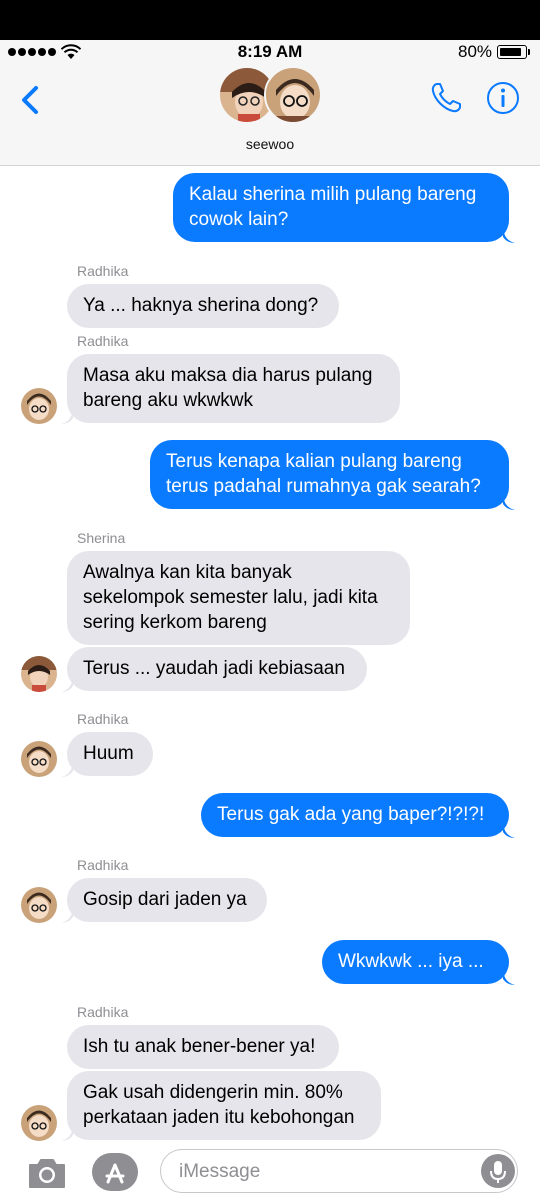  I want to click on phone-icon, so click(446, 98).